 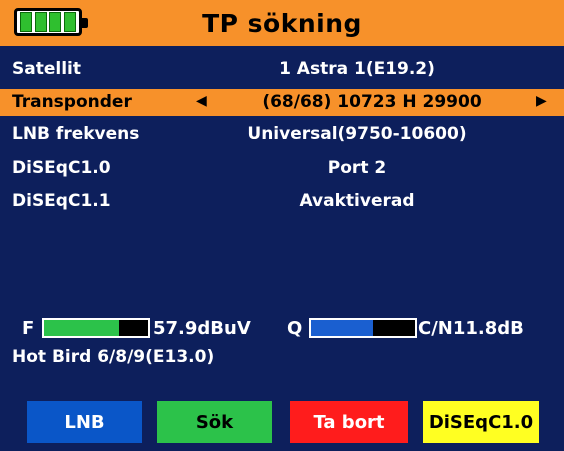 What do you see at coordinates (76, 134) in the screenshot?
I see `row-label: LNB frekvens` at bounding box center [76, 134].